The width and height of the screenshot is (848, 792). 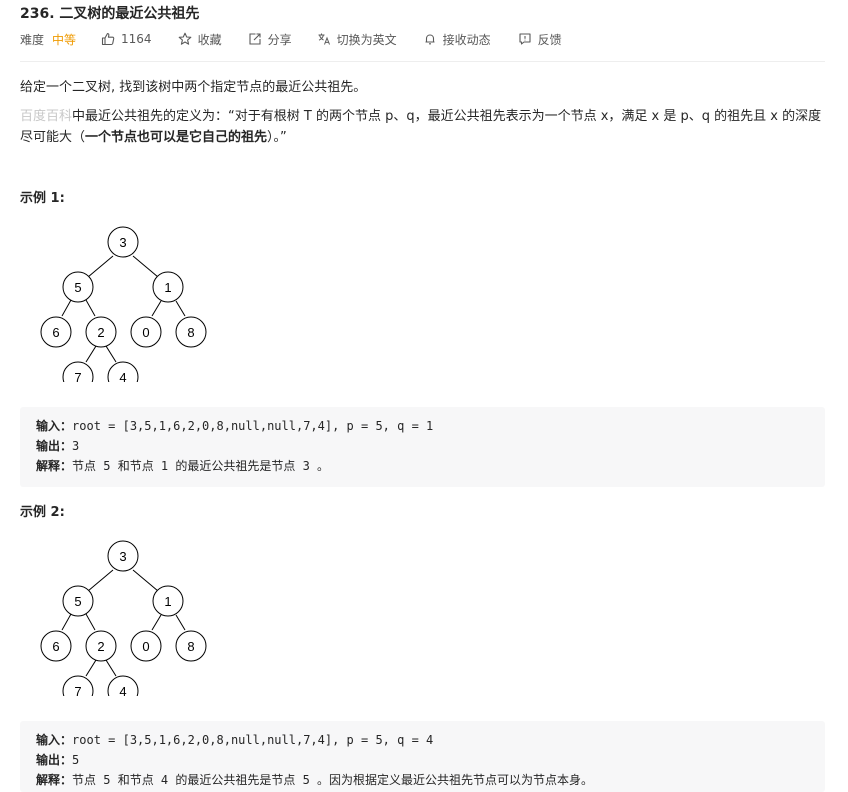 I want to click on share-label: 分享, so click(x=279, y=39).